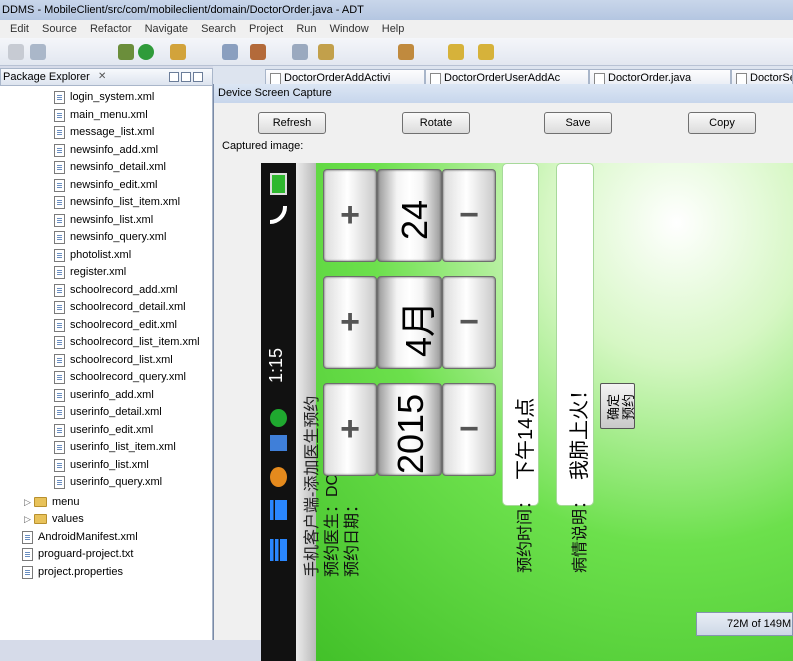 The image size is (793, 661). Describe the element at coordinates (108, 482) in the screenshot. I see `tree-file: userinfo_query.xml` at that location.